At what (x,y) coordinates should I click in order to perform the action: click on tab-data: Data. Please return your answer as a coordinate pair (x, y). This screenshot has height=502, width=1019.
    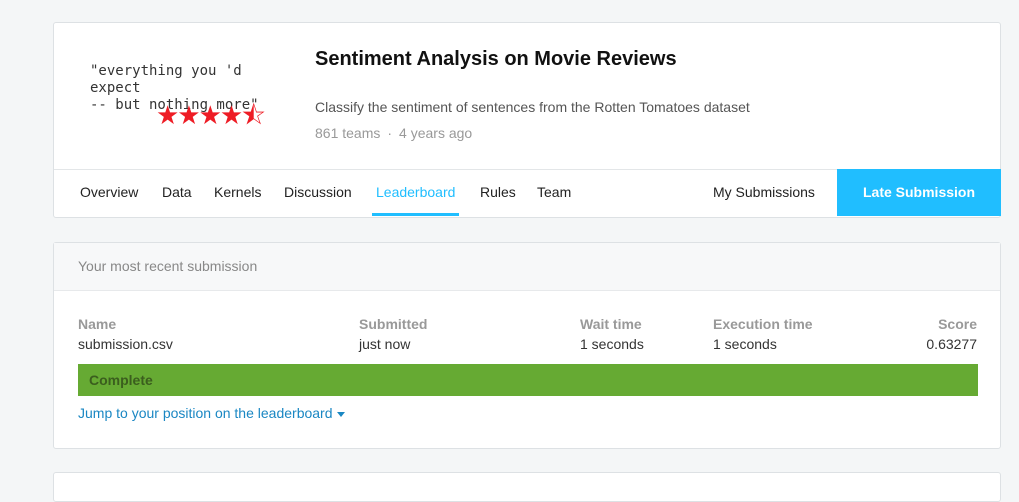
    Looking at the image, I should click on (177, 193).